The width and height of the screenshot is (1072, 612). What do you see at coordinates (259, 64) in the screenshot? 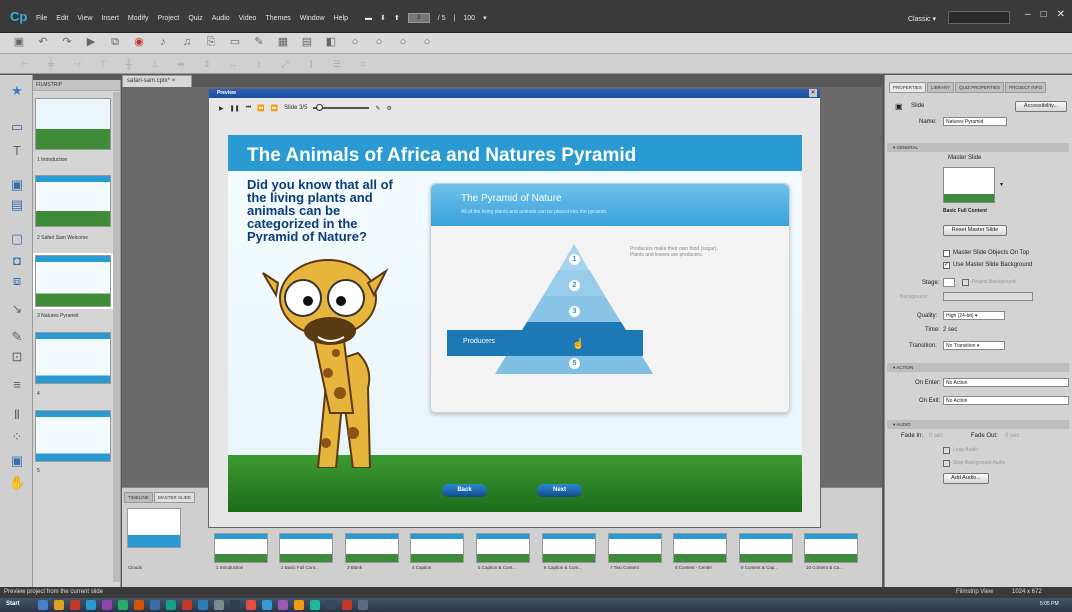
I see `same-height-icon: ↕` at bounding box center [259, 64].